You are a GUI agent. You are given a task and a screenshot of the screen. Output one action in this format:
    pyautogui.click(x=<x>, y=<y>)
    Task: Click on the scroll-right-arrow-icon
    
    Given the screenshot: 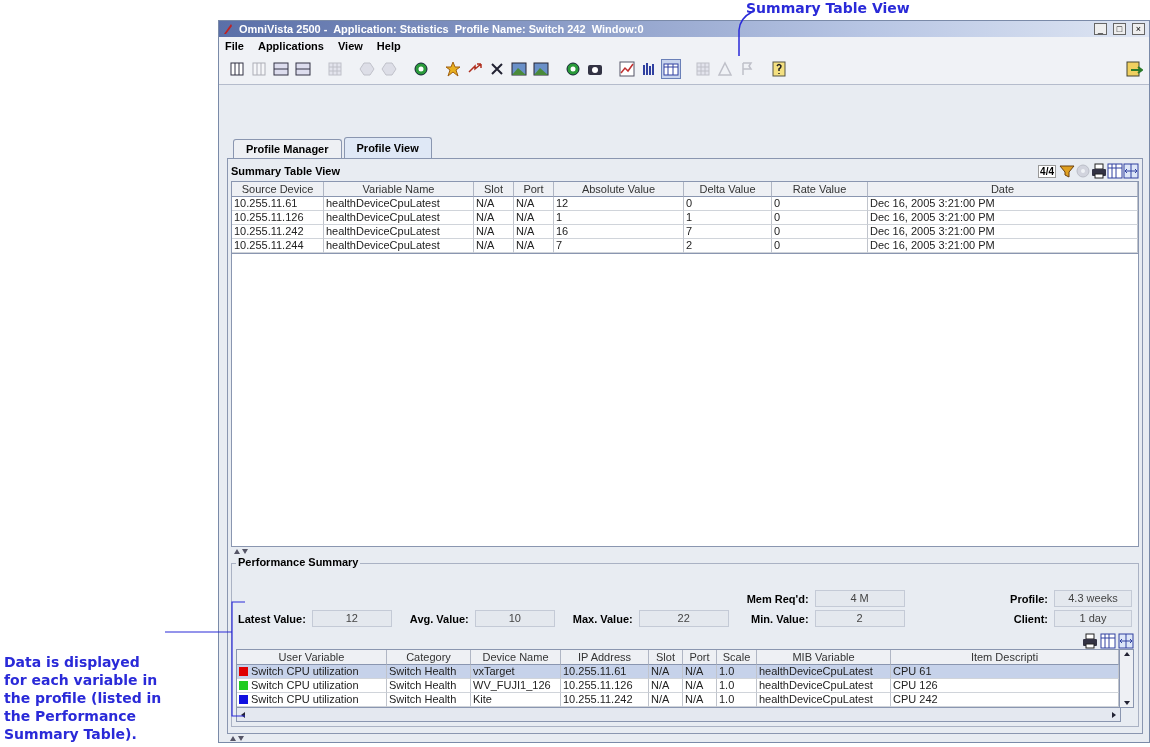 What is the action you would take?
    pyautogui.click(x=1114, y=714)
    